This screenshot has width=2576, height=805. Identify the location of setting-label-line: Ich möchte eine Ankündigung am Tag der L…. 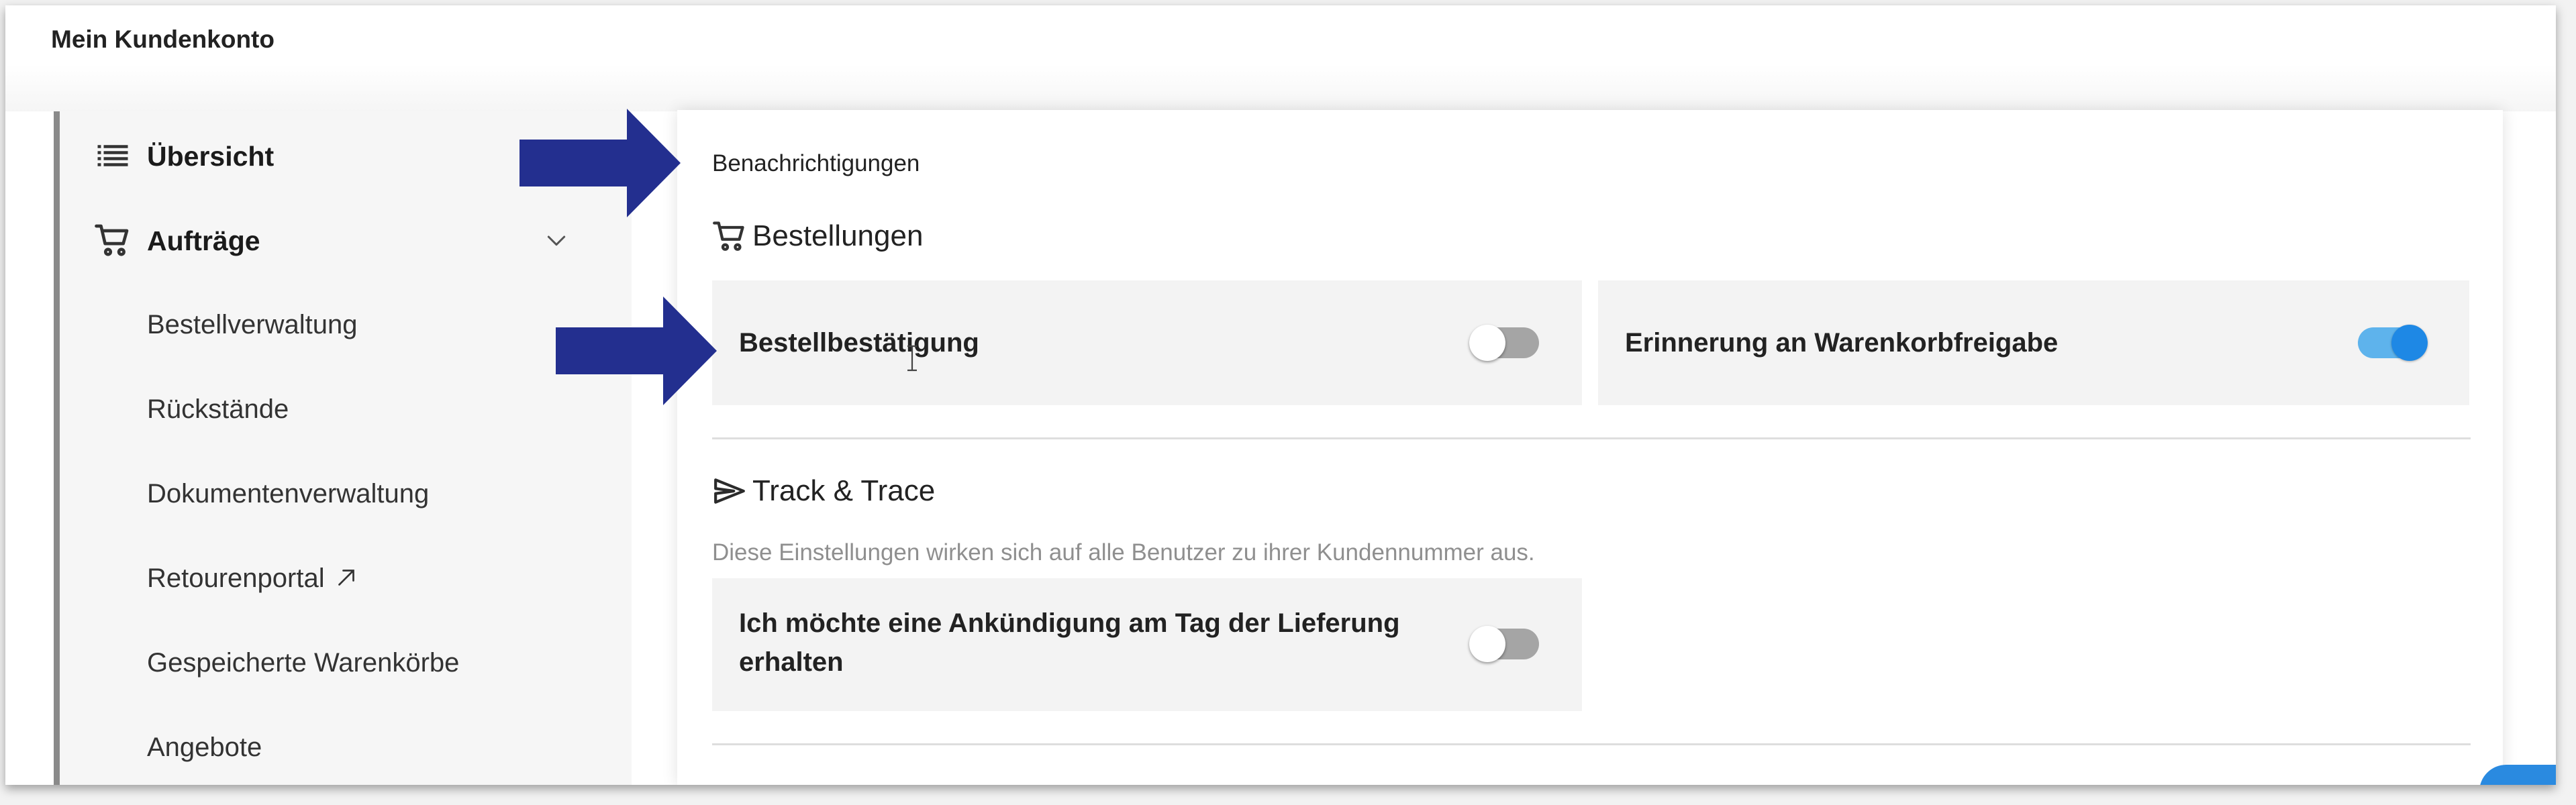
(1069, 623).